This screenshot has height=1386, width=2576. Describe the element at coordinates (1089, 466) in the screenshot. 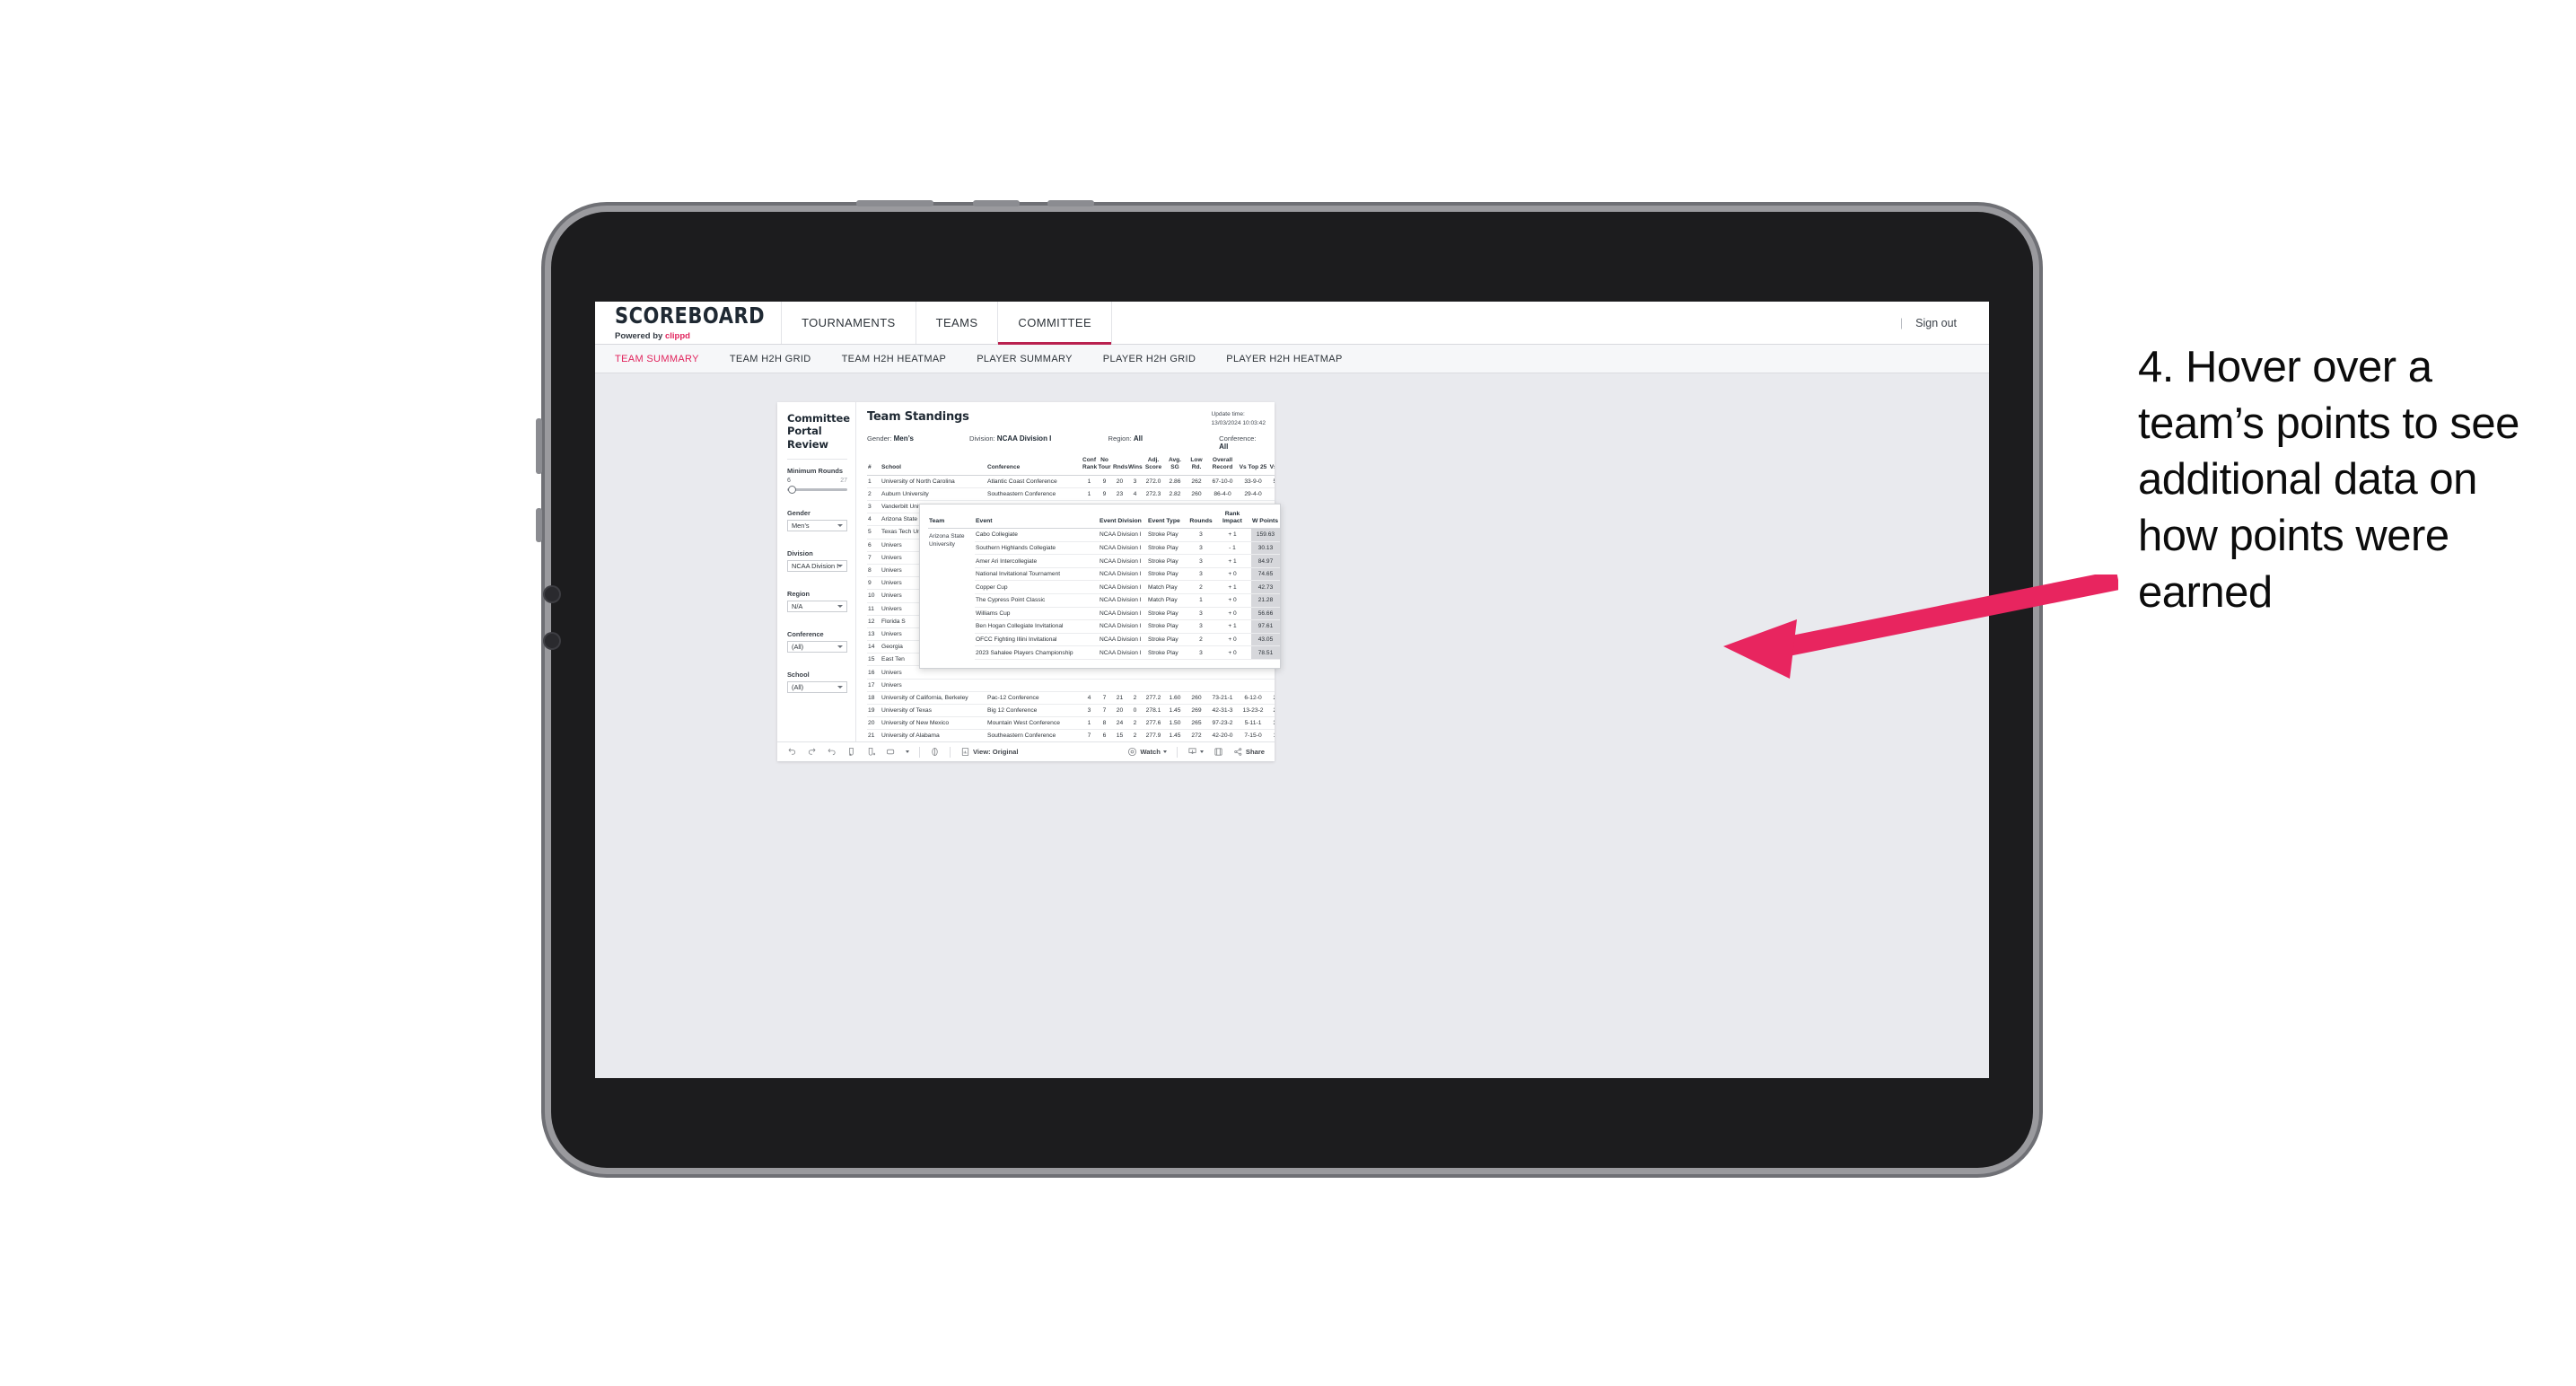

I see `col-conf-rank: Conf Rank` at that location.